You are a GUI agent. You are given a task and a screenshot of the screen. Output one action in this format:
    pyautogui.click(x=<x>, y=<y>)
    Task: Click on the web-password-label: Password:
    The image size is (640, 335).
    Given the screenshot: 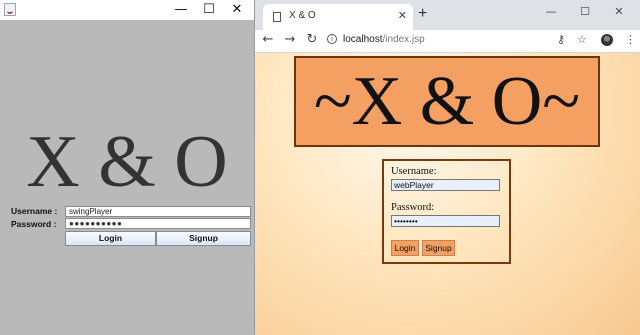 What is the action you would take?
    pyautogui.click(x=413, y=207)
    